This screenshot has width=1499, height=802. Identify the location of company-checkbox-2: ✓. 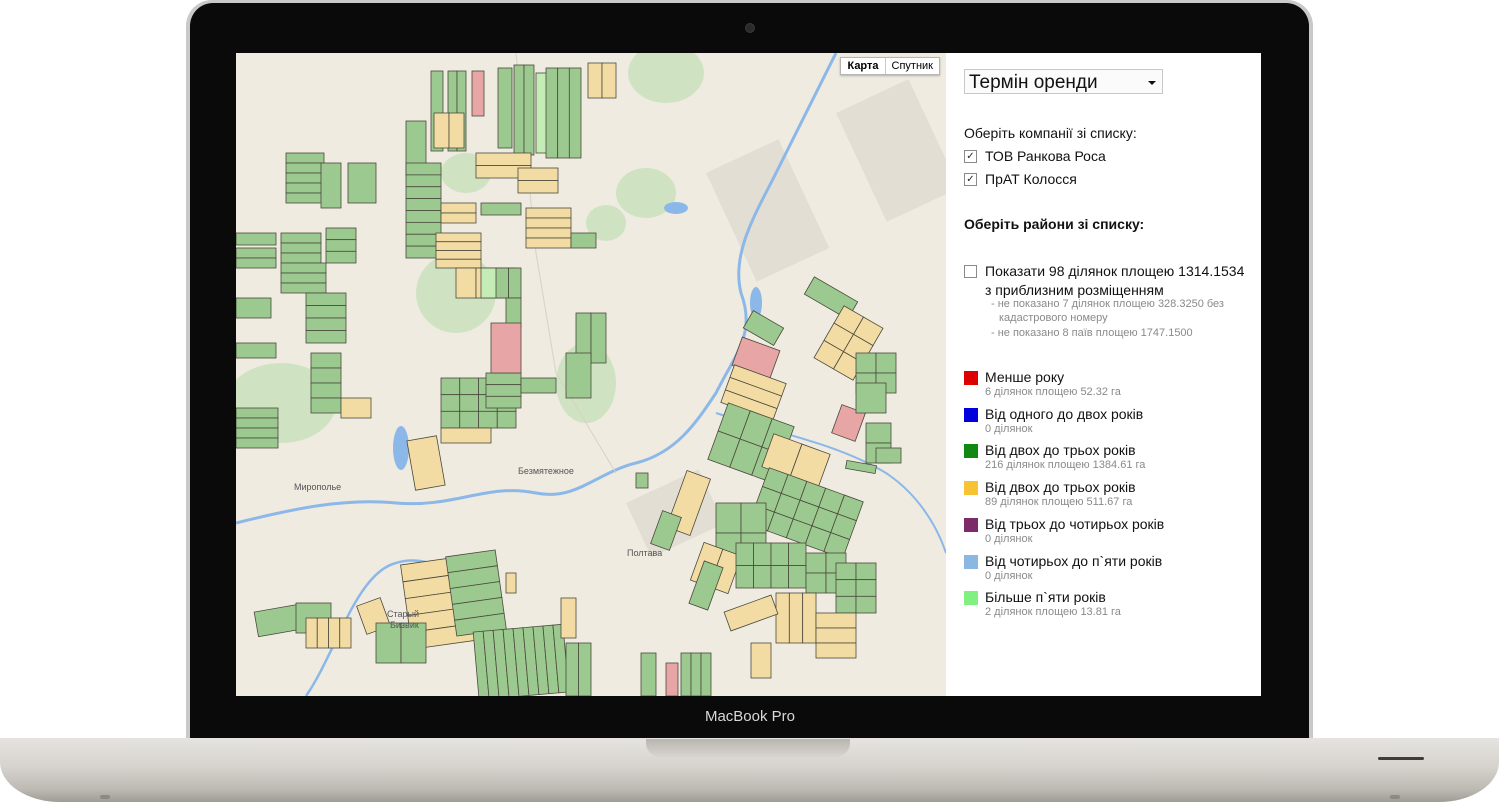
(970, 179).